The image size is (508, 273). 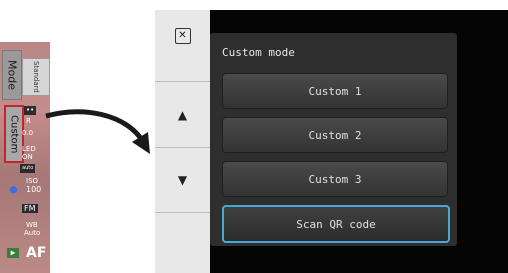 I want to click on led-state: ON, so click(x=27, y=157).